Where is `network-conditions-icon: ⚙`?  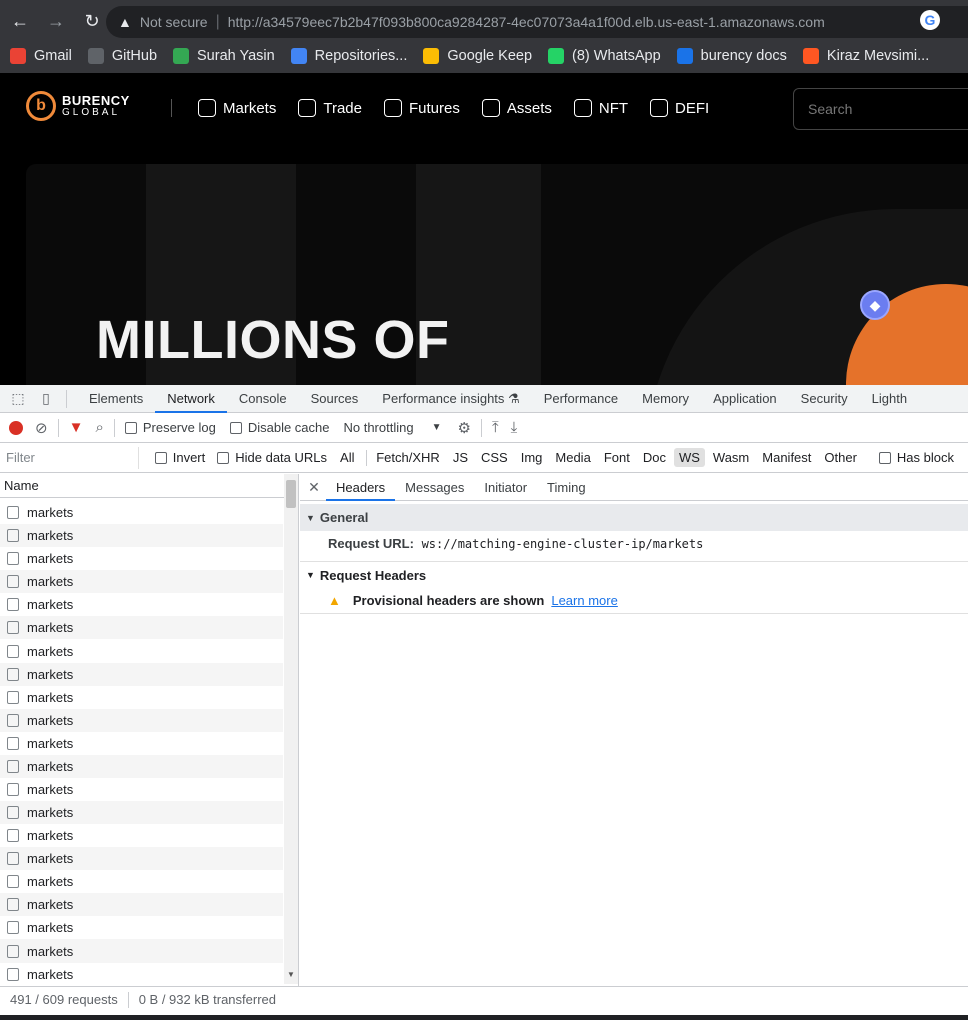 network-conditions-icon: ⚙ is located at coordinates (463, 428).